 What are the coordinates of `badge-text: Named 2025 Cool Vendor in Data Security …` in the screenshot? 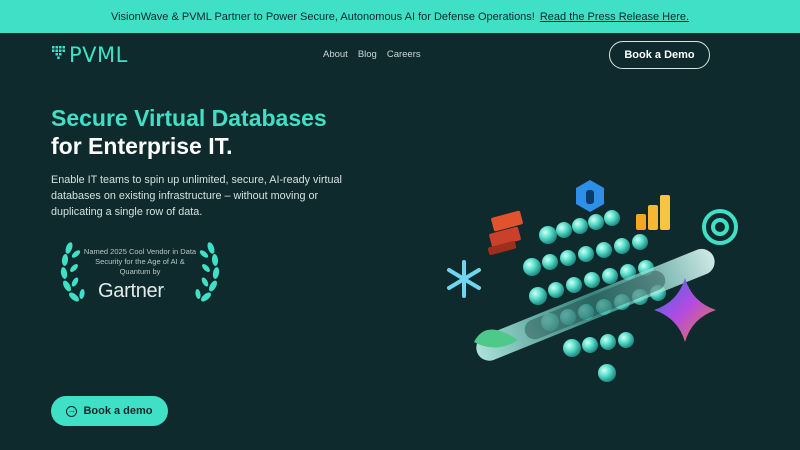 It's located at (140, 261).